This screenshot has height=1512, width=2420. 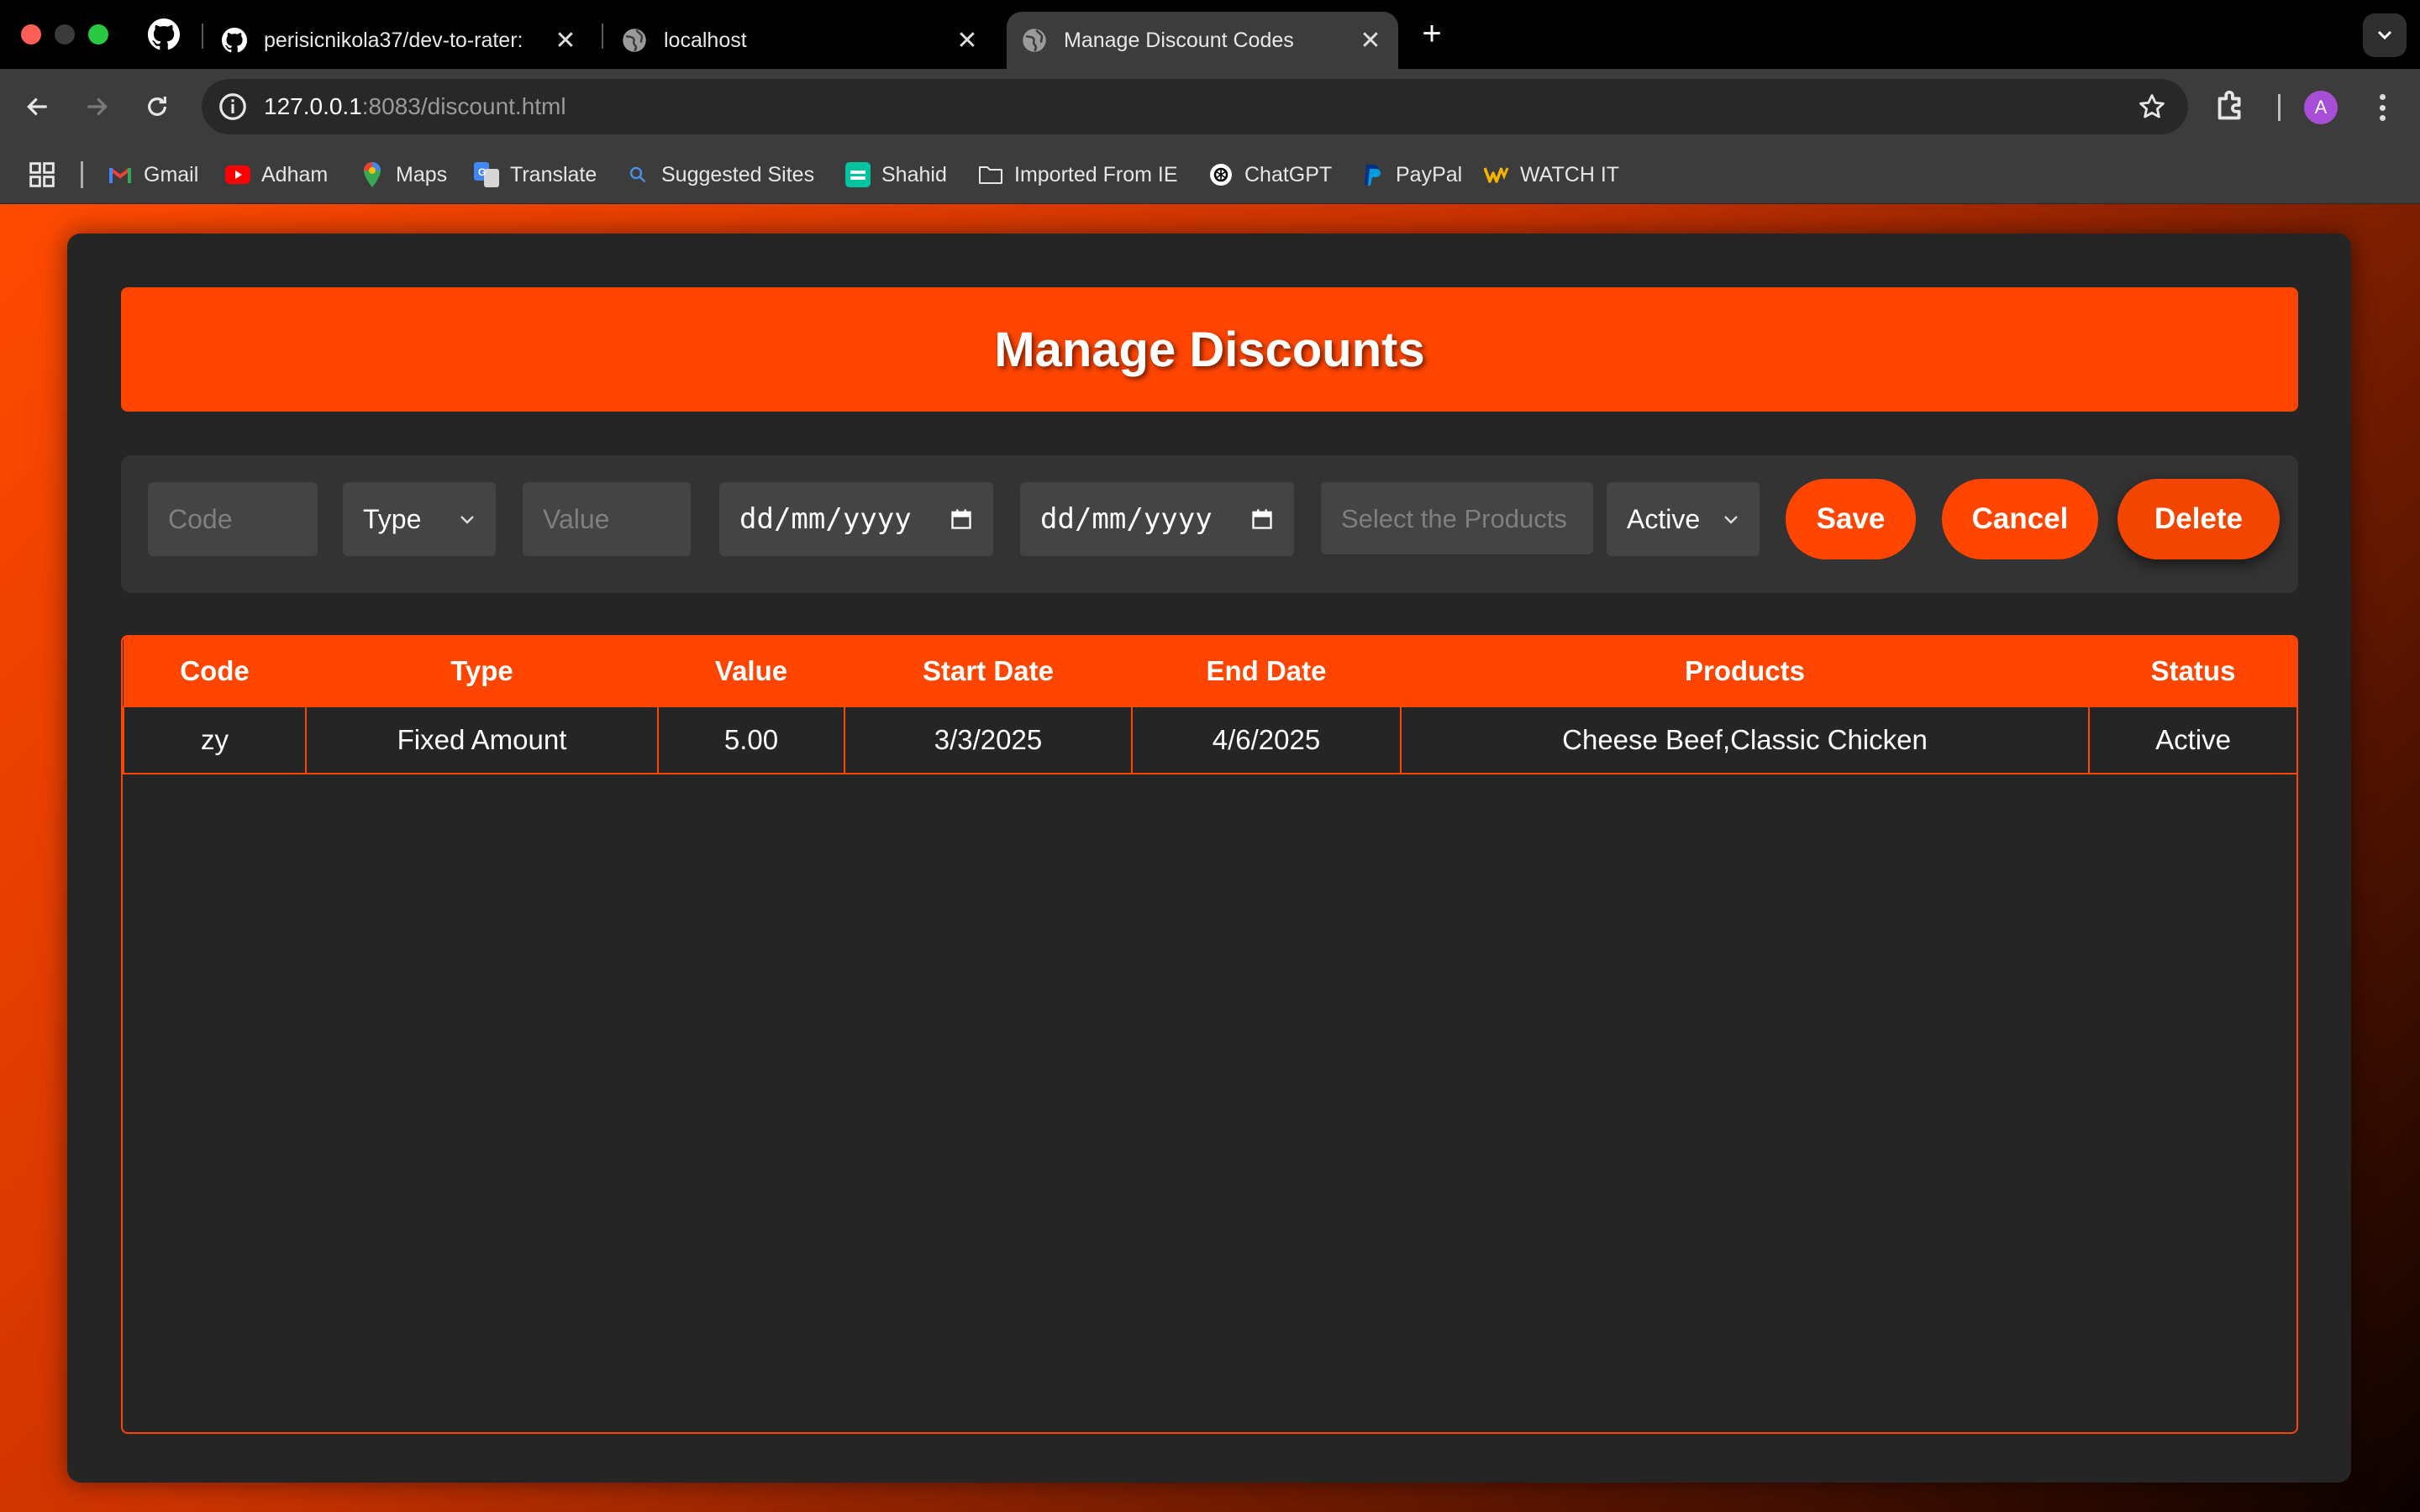 I want to click on close-window-button, so click(x=31, y=34).